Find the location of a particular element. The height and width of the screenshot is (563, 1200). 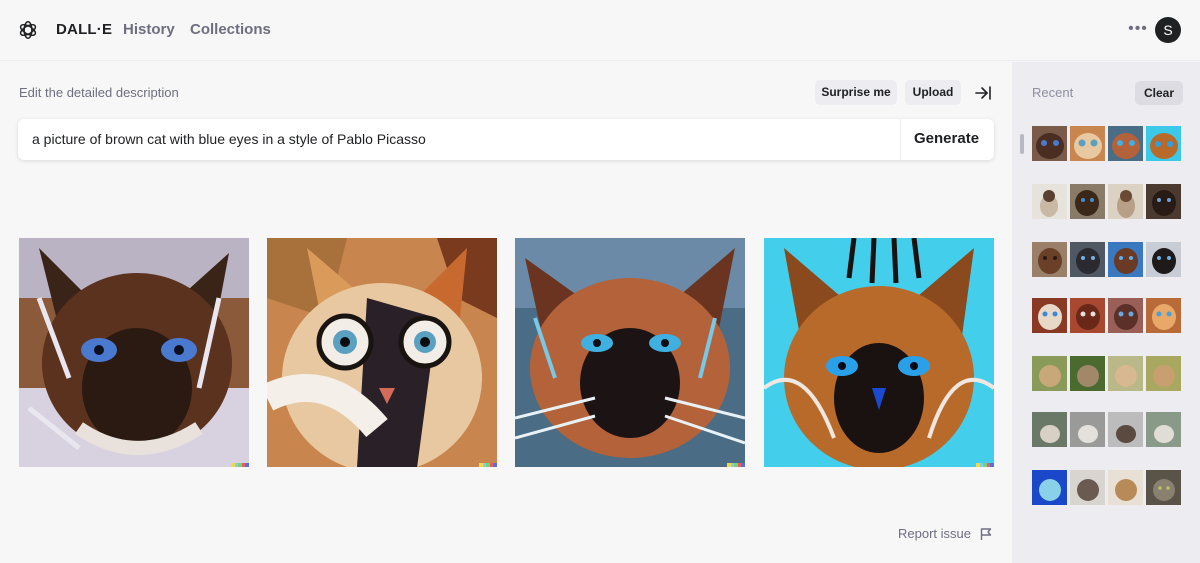

prompt-label: Edit the detailed description is located at coordinates (99, 92).